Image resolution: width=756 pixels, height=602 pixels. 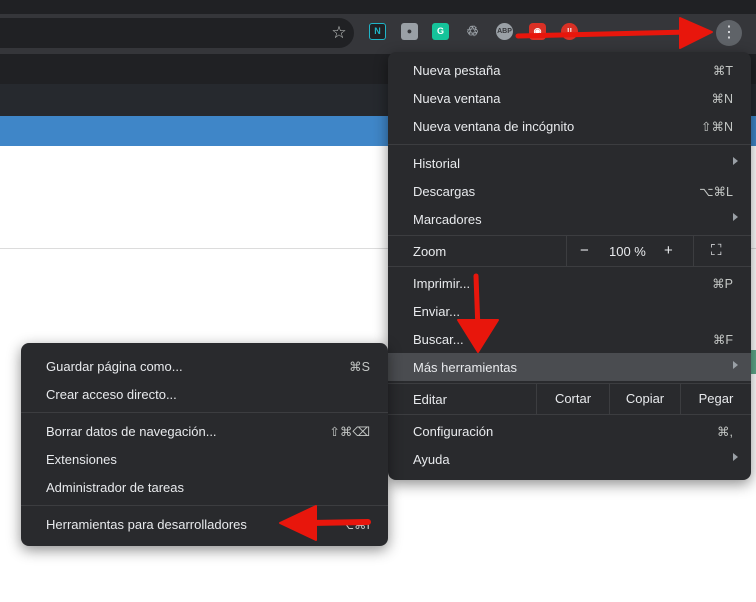 What do you see at coordinates (339, 522) in the screenshot?
I see `annotation-arrow-to-devtools` at bounding box center [339, 522].